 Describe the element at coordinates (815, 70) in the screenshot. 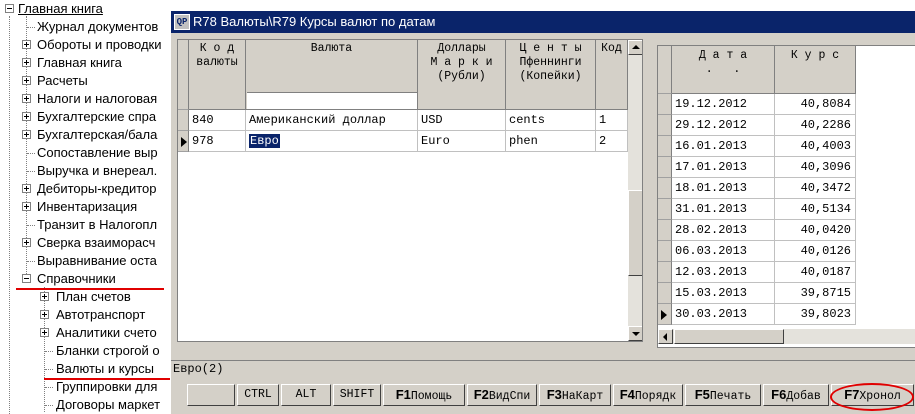

I see `column-header-rate: К у р с` at that location.